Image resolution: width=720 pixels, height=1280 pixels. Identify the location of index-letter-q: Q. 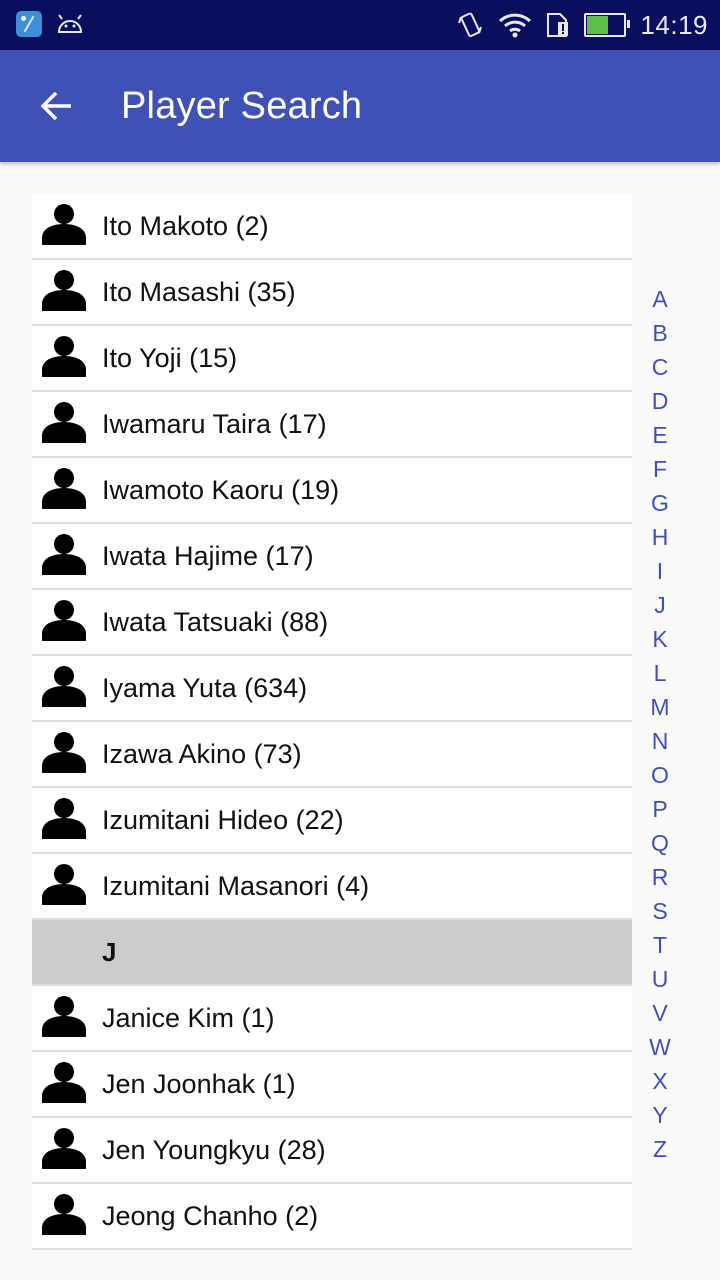
(660, 843).